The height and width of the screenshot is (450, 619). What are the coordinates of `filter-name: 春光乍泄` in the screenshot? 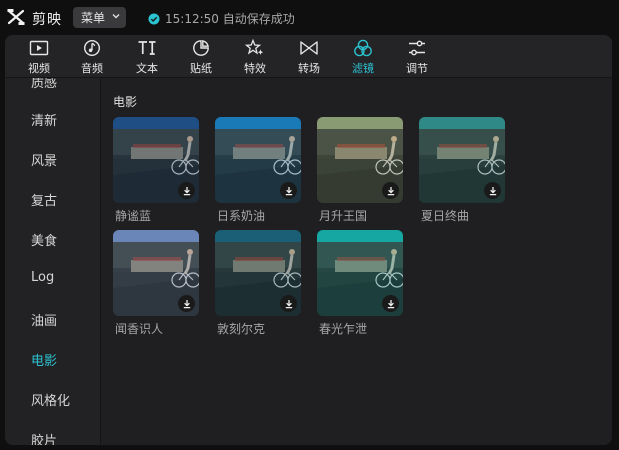 It's located at (343, 329).